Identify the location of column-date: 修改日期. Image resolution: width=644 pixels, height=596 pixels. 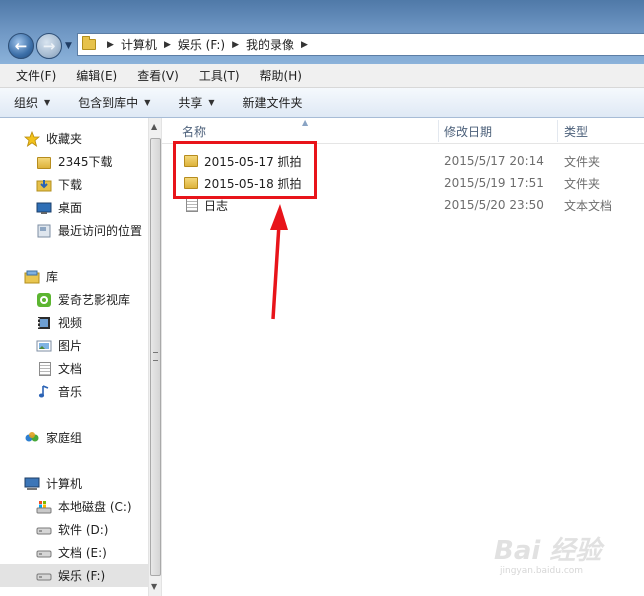
(468, 131).